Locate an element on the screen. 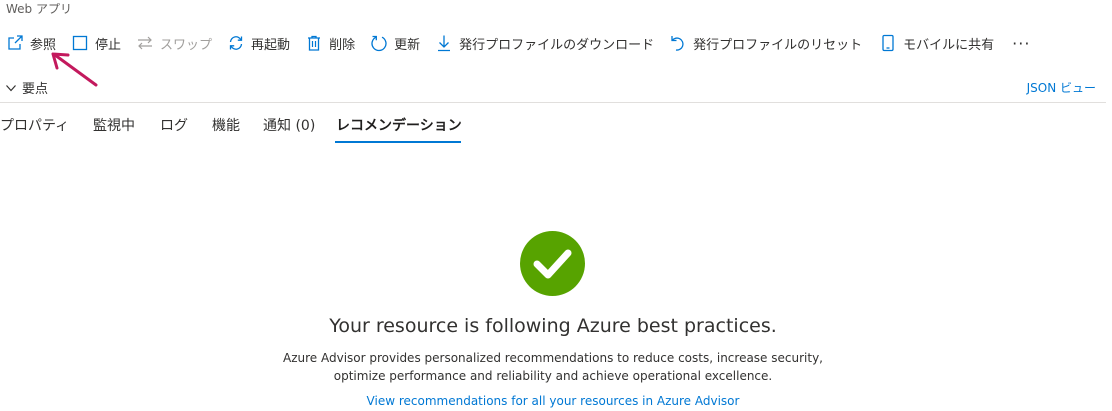 The image size is (1112, 411). success-checkmark-icon is located at coordinates (552, 263).